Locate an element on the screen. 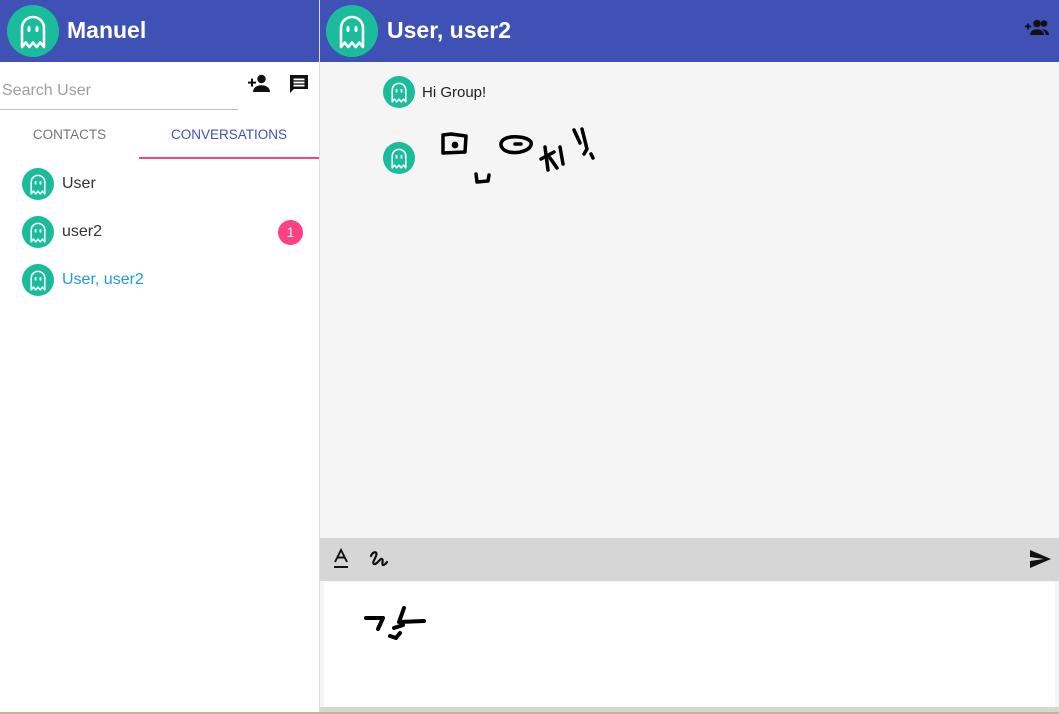  message-text: Hi Group! is located at coordinates (454, 92).